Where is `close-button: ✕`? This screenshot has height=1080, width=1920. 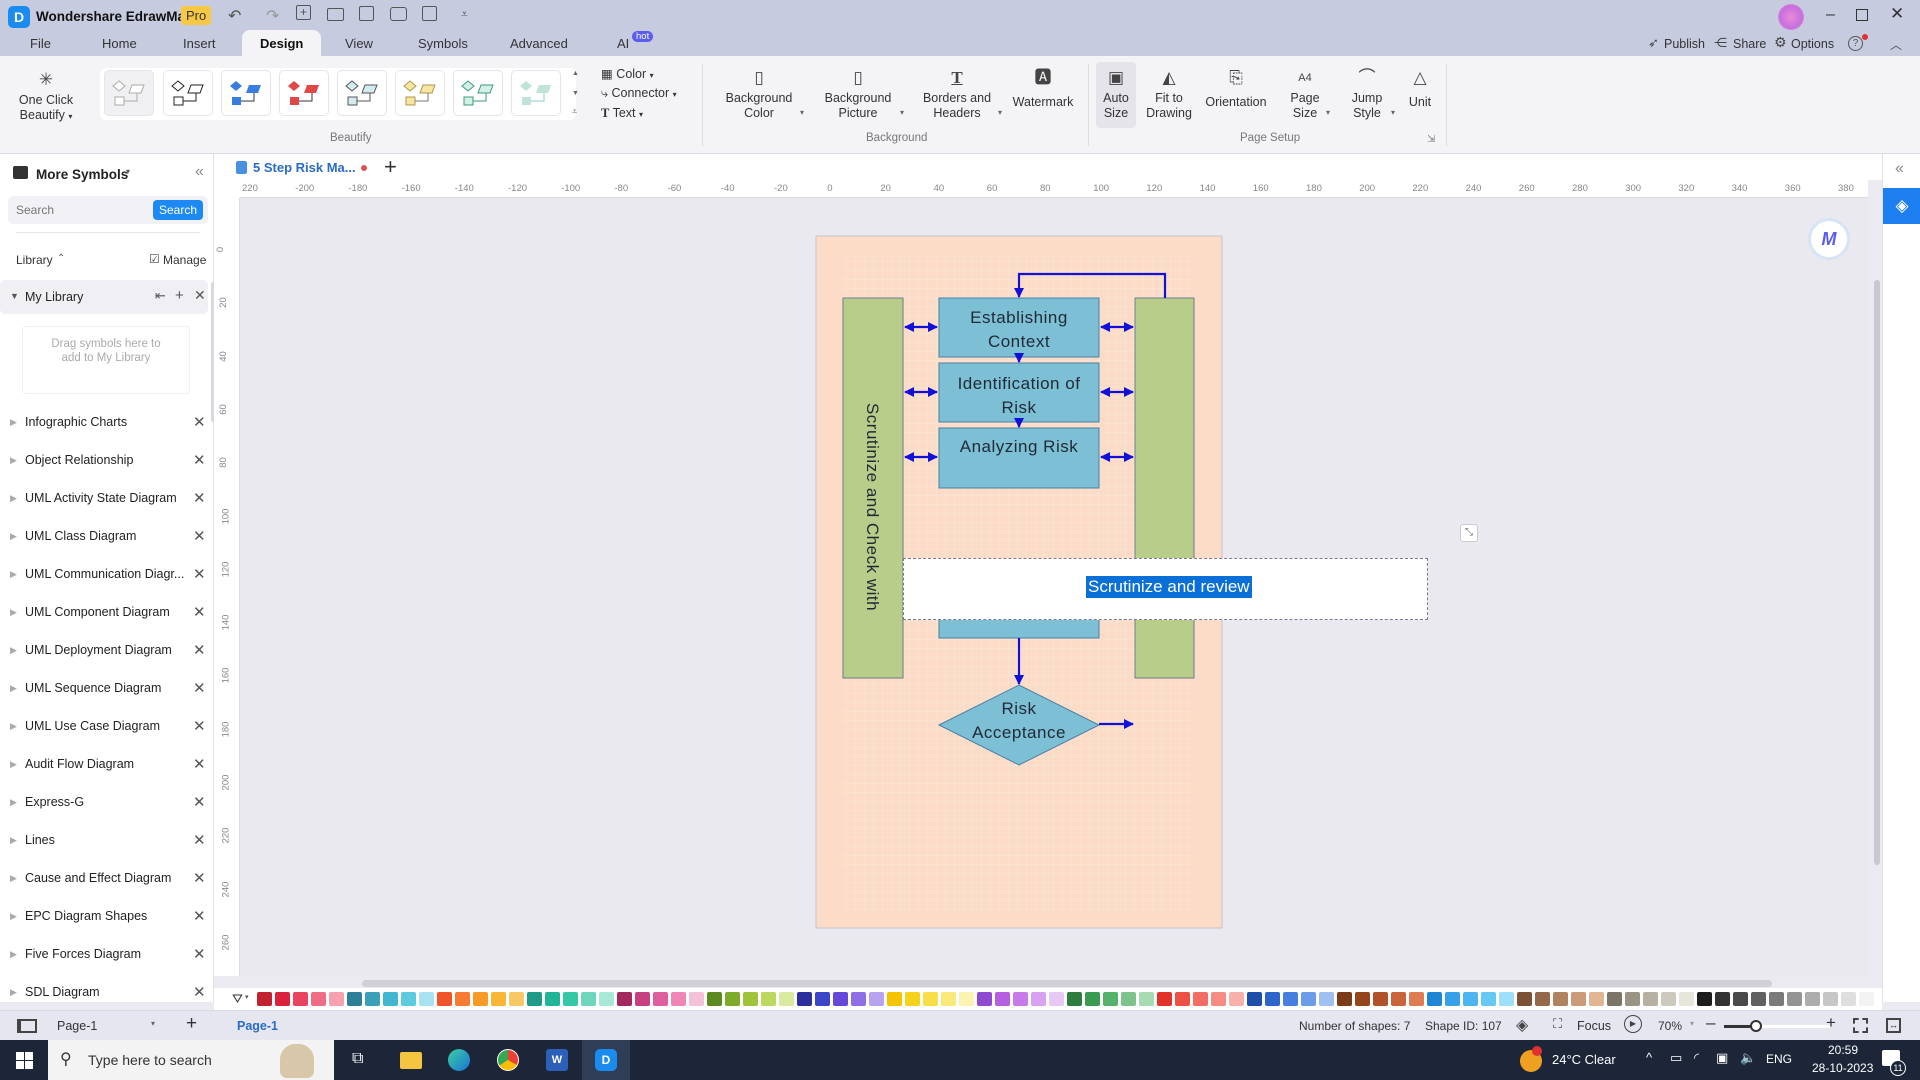 close-button: ✕ is located at coordinates (1897, 14).